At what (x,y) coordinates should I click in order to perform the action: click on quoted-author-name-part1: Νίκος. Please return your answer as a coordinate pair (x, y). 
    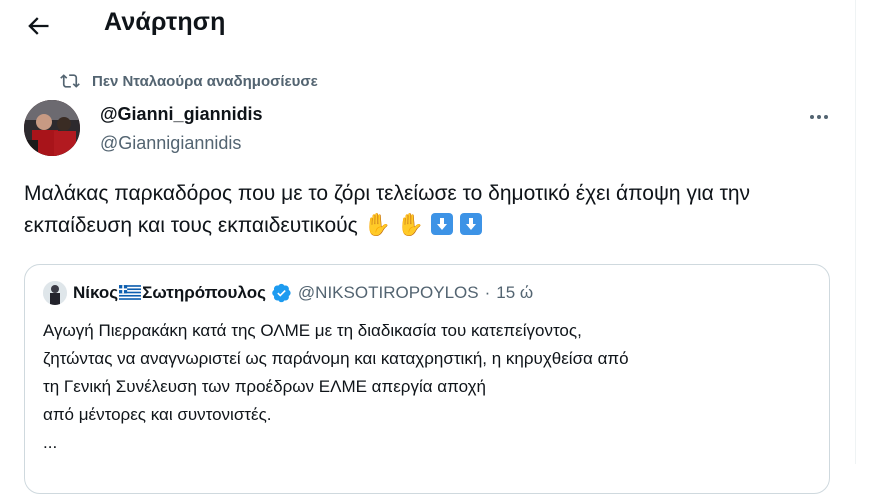
    Looking at the image, I should click on (96, 292).